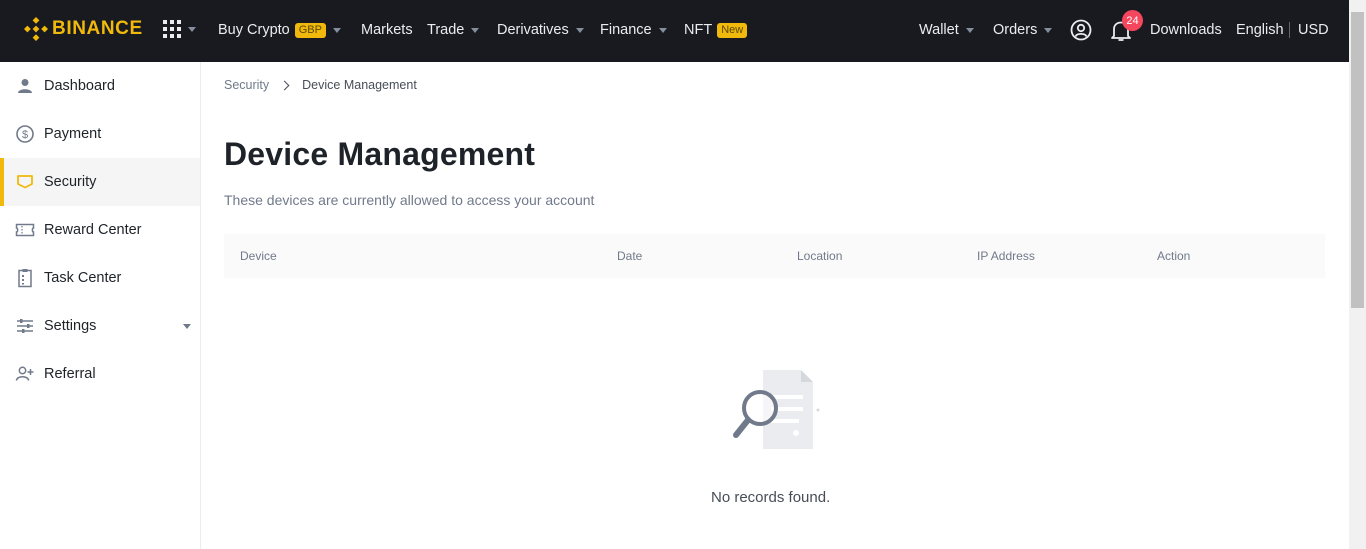  Describe the element at coordinates (172, 29) in the screenshot. I see `grid-icon` at that location.